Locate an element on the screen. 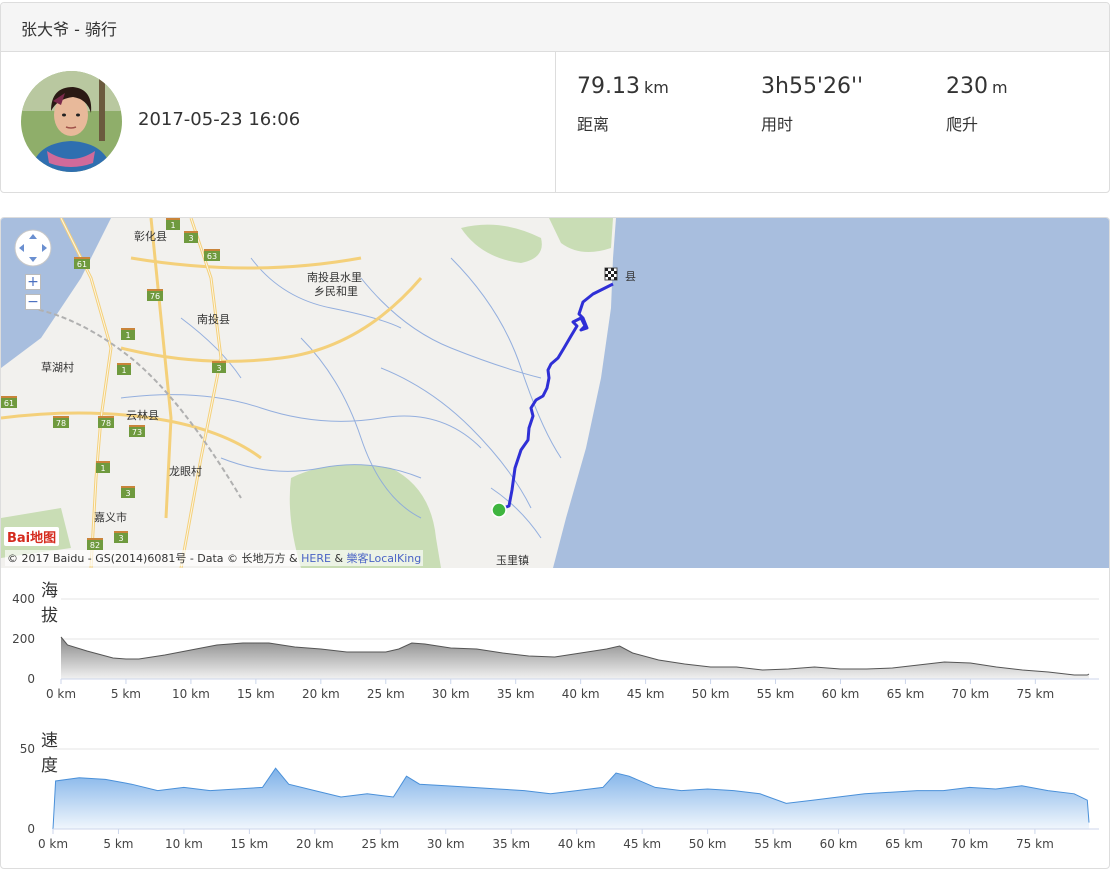 The image size is (1110, 870). y-tick-label: 50 is located at coordinates (27, 749).